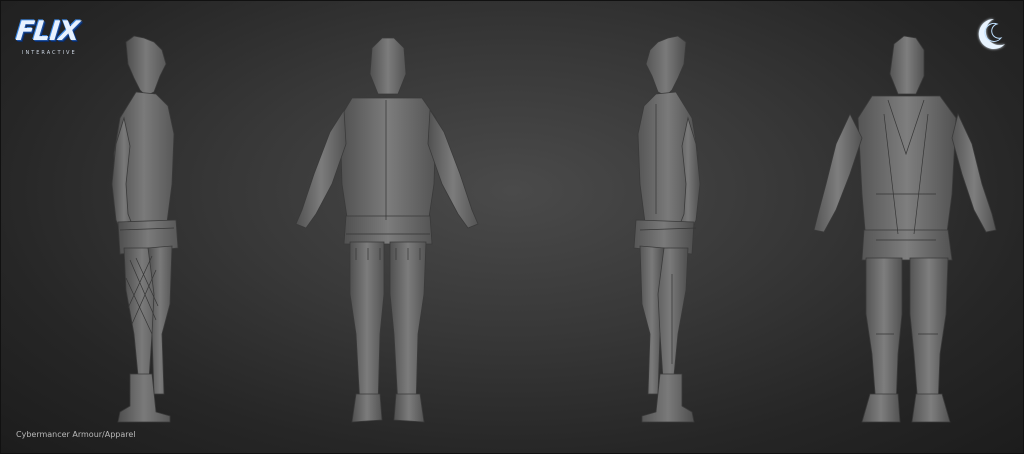 The width and height of the screenshot is (1024, 454). What do you see at coordinates (76, 434) in the screenshot?
I see `image-caption: Cybermancer Armour/Apparel` at bounding box center [76, 434].